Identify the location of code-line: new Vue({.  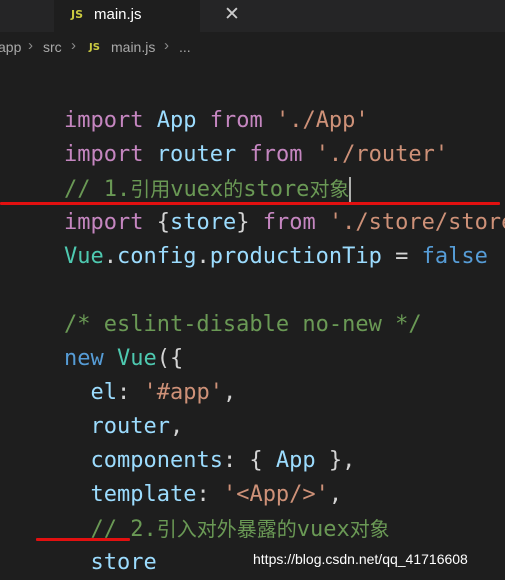
(97, 339).